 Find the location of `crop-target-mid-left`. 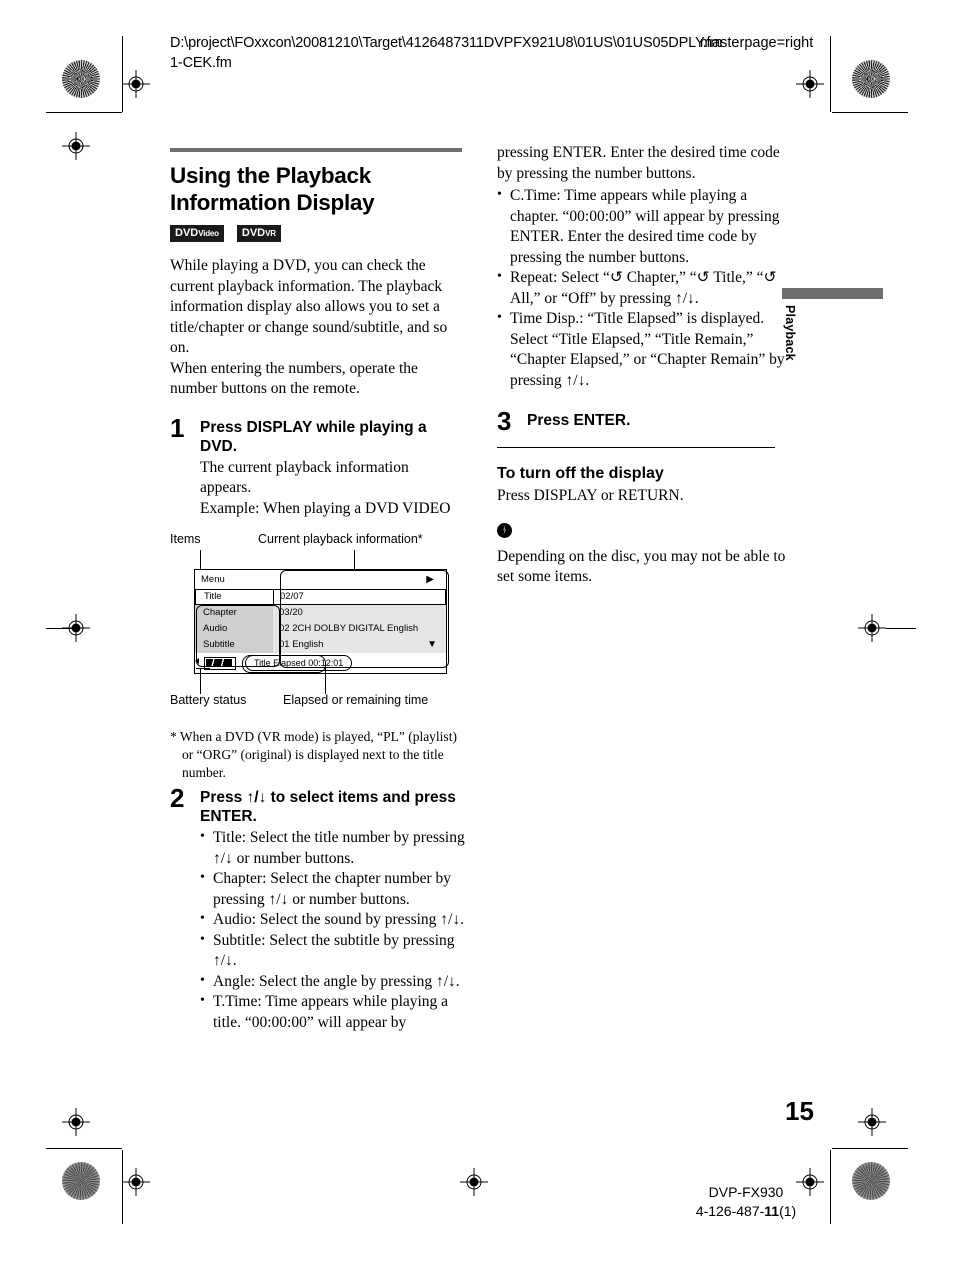

crop-target-mid-left is located at coordinates (76, 146).